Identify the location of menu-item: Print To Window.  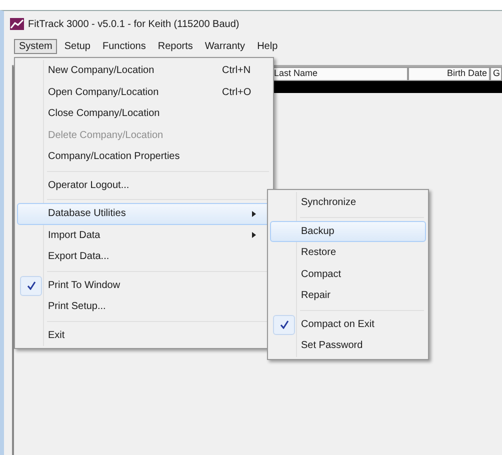
(144, 285).